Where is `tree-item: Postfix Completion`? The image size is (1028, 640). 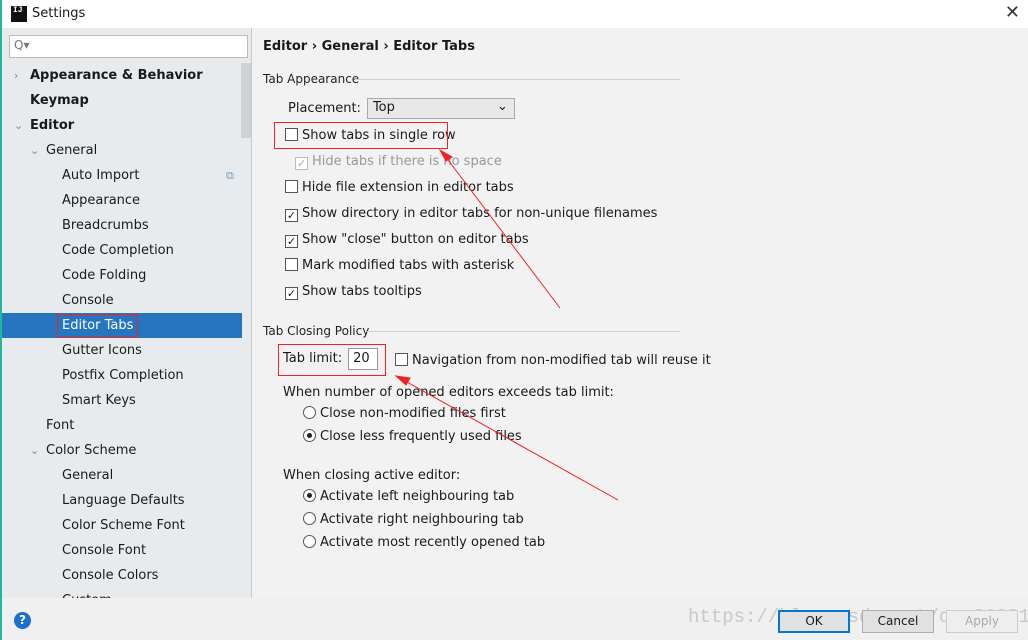
tree-item: Postfix Completion is located at coordinates (122, 375).